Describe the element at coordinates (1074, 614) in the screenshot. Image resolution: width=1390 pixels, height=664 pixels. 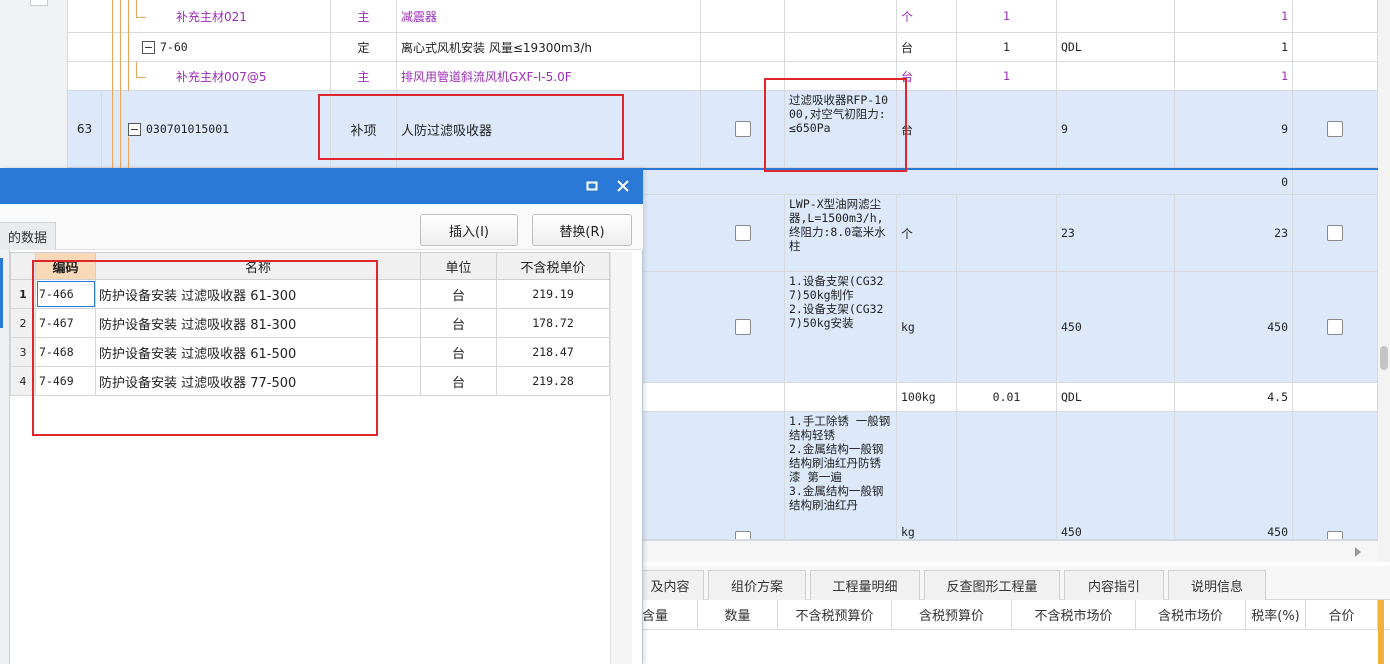
I see `col-header: 不含税市场价` at that location.